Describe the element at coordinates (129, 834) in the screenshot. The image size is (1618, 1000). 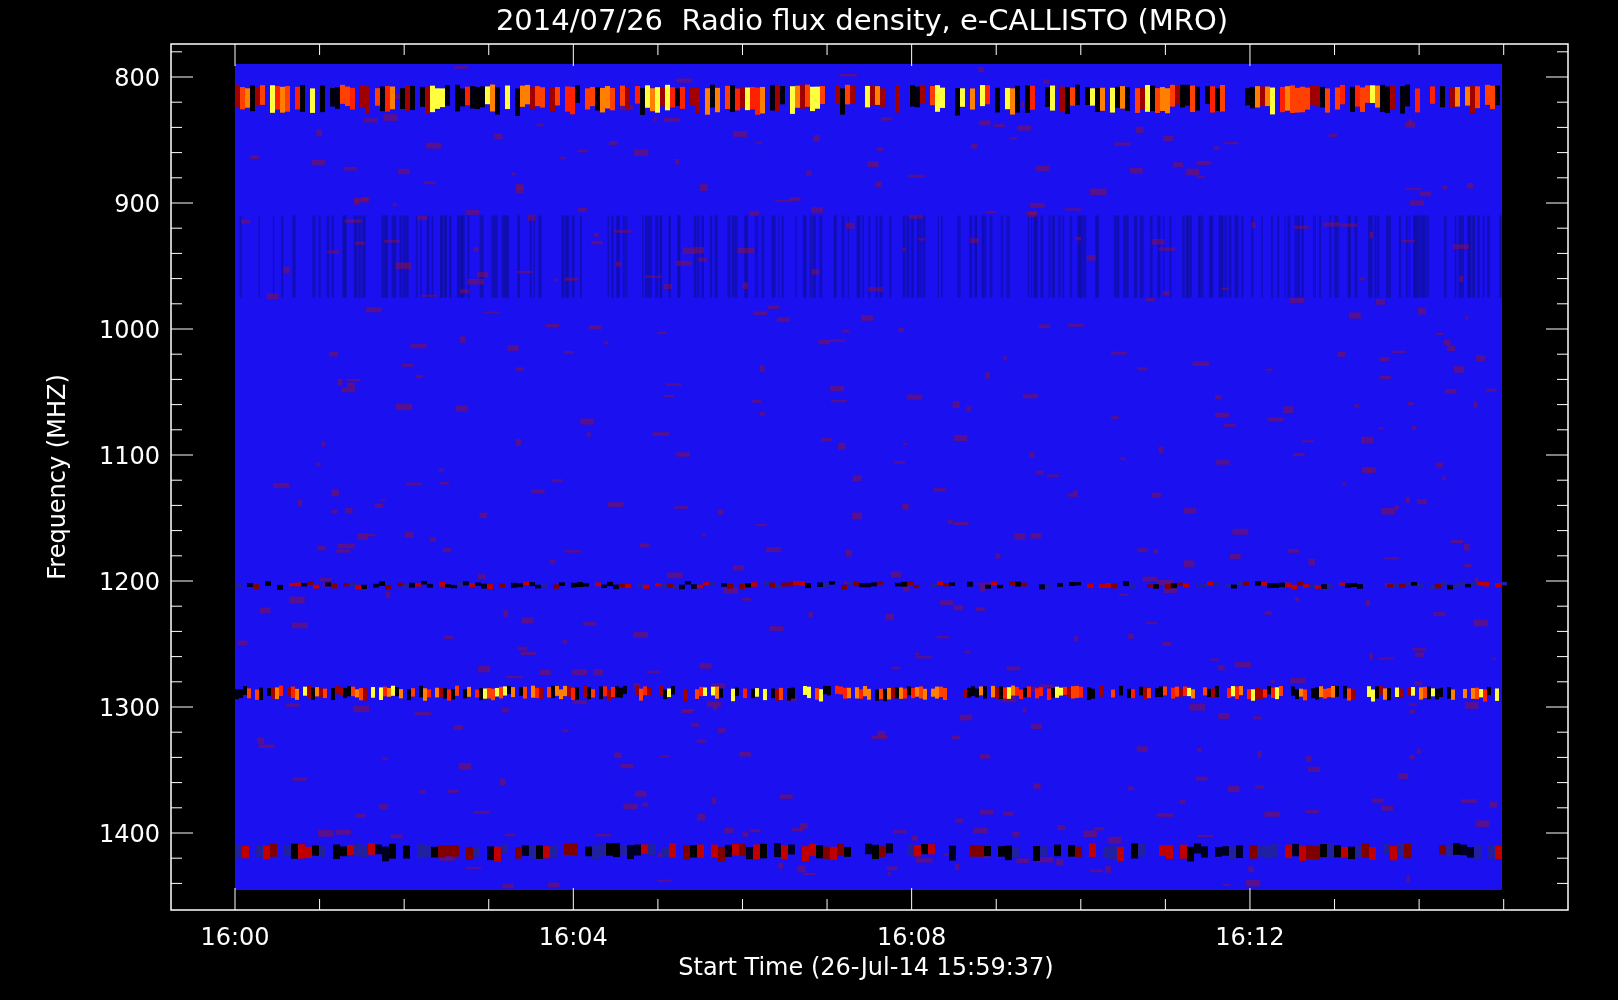
I see `tick-label: 1400` at that location.